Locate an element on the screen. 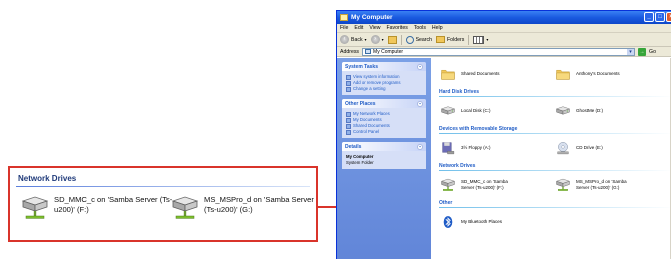 The width and height of the screenshot is (671, 259). address-bar: Address My Computer ▾ → Go is located at coordinates (504, 52).